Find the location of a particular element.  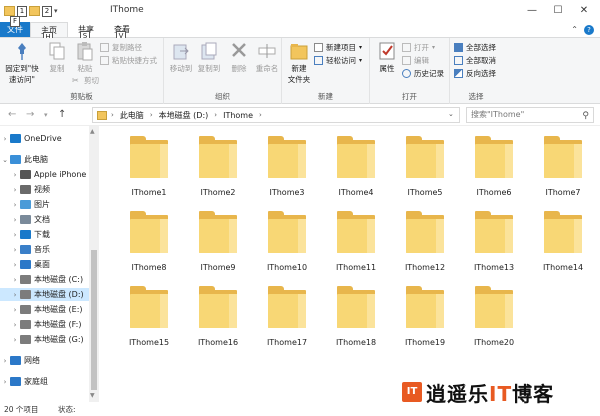

nav-item: › 本地磁盘 (D:) is located at coordinates (45, 294).